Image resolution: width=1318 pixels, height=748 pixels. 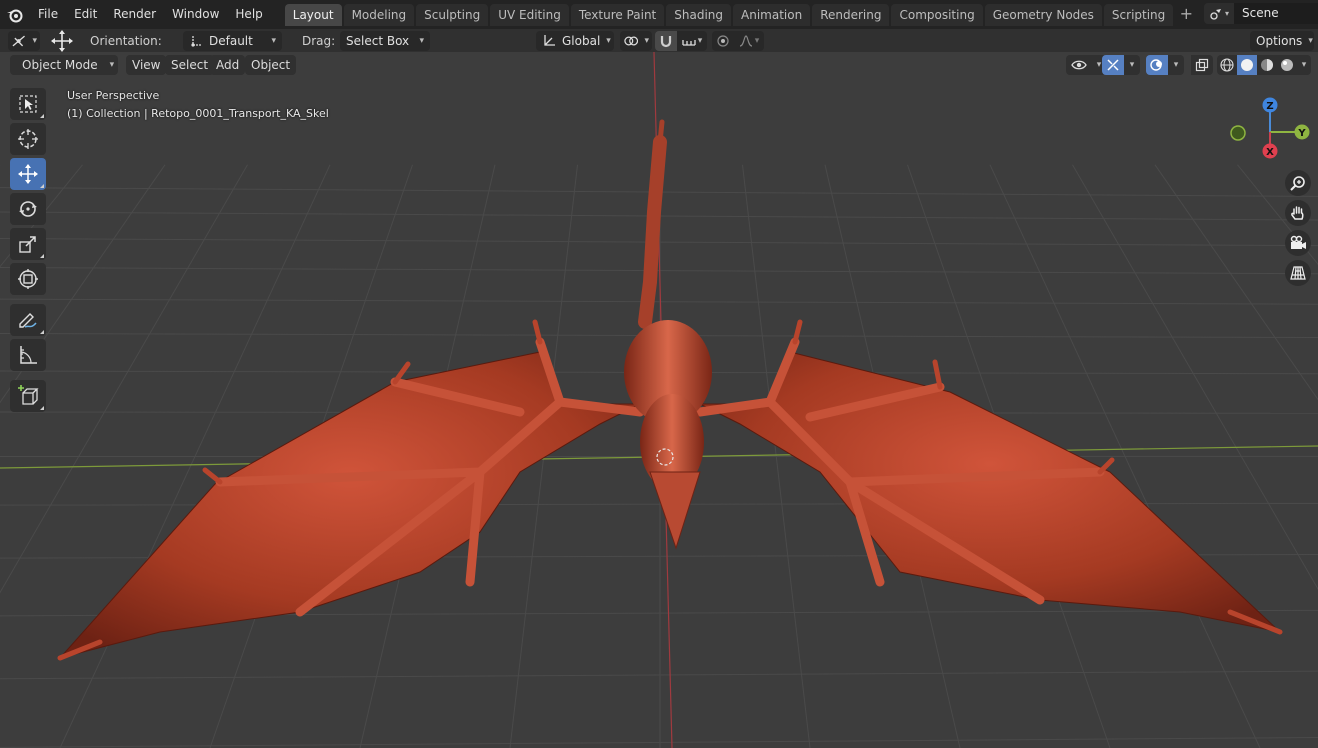 What do you see at coordinates (1247, 65) in the screenshot?
I see `solid-shading-button` at bounding box center [1247, 65].